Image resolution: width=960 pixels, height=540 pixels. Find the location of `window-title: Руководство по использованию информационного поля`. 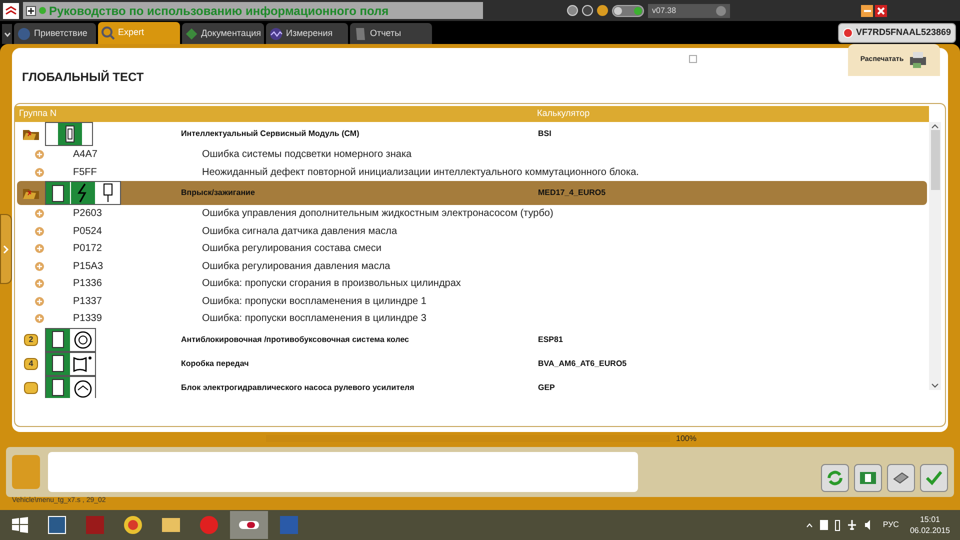

window-title: Руководство по использованию информационного поля is located at coordinates (219, 11).